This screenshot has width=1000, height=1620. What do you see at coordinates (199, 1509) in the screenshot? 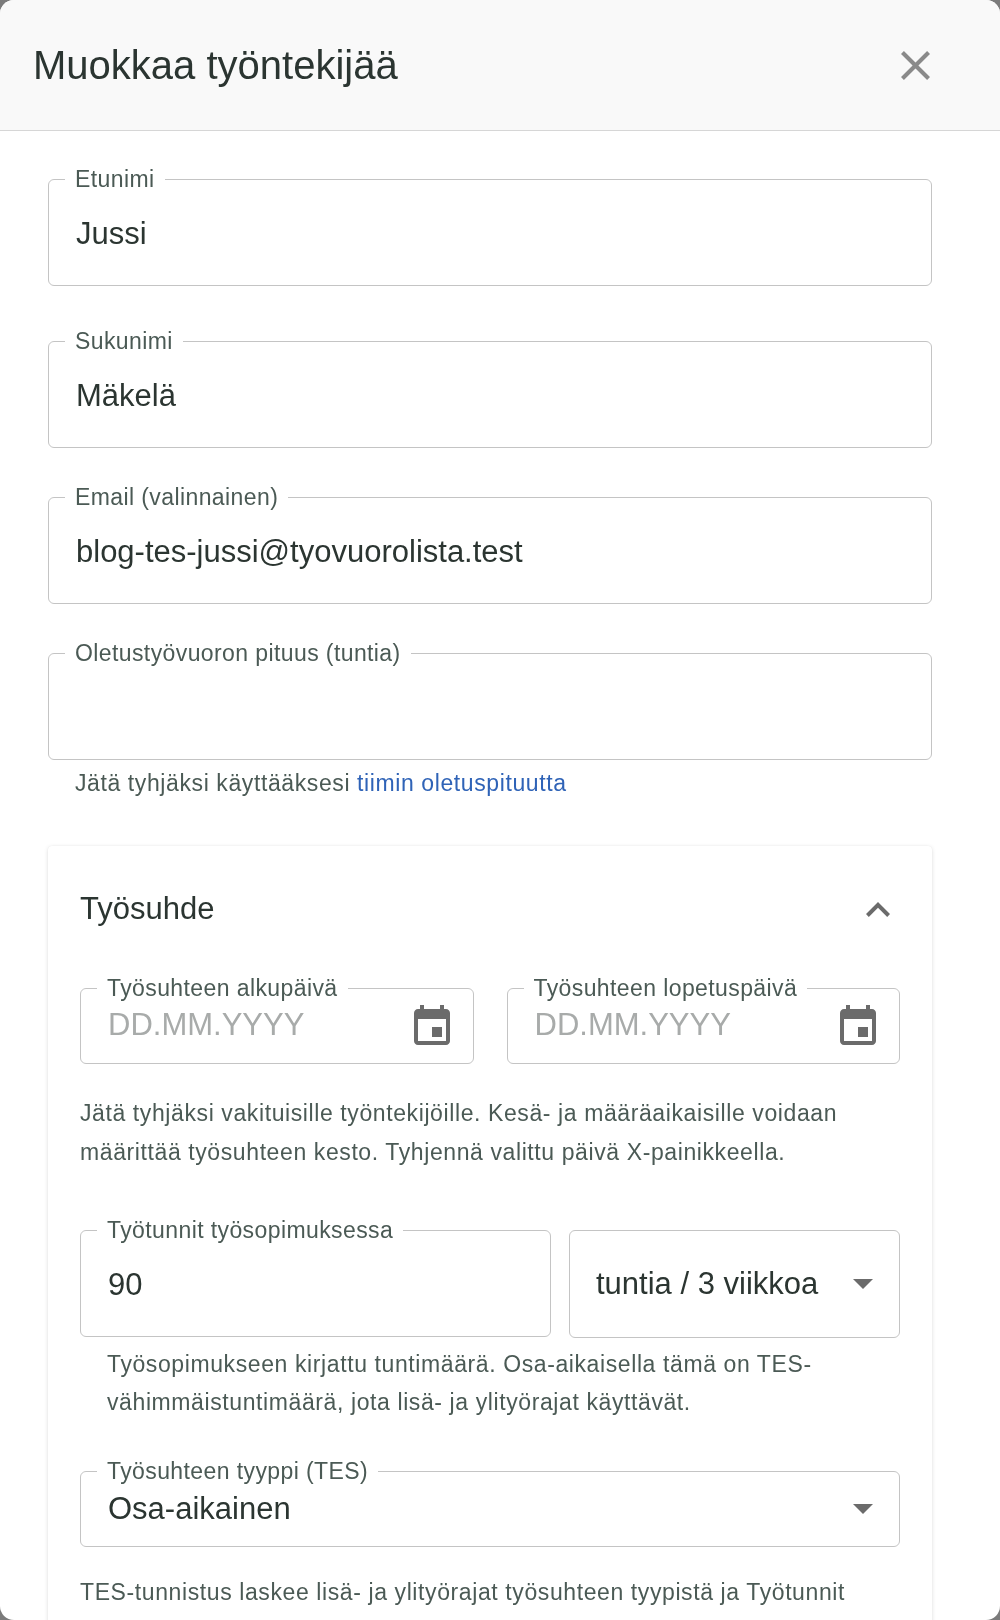
I see `select-value: Osa-aikainen` at bounding box center [199, 1509].